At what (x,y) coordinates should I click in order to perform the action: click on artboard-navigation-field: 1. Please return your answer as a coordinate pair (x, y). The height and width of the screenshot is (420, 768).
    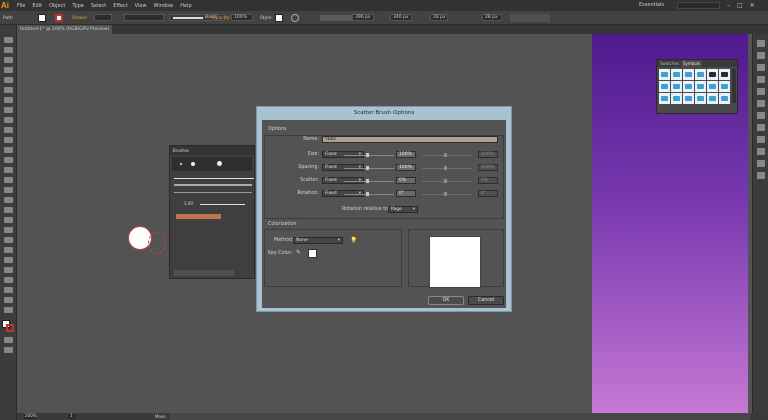
    Looking at the image, I should click on (72, 416).